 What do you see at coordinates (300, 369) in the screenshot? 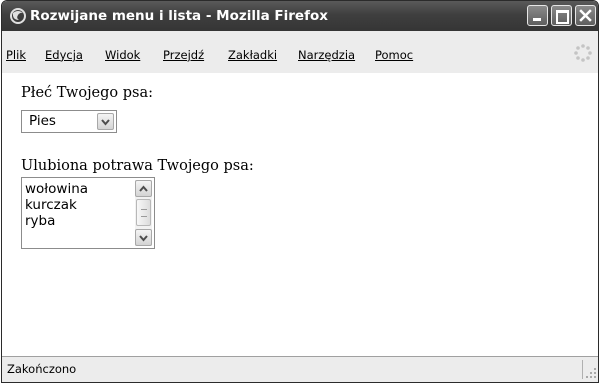
I see `status-bar: Zakończono` at bounding box center [300, 369].